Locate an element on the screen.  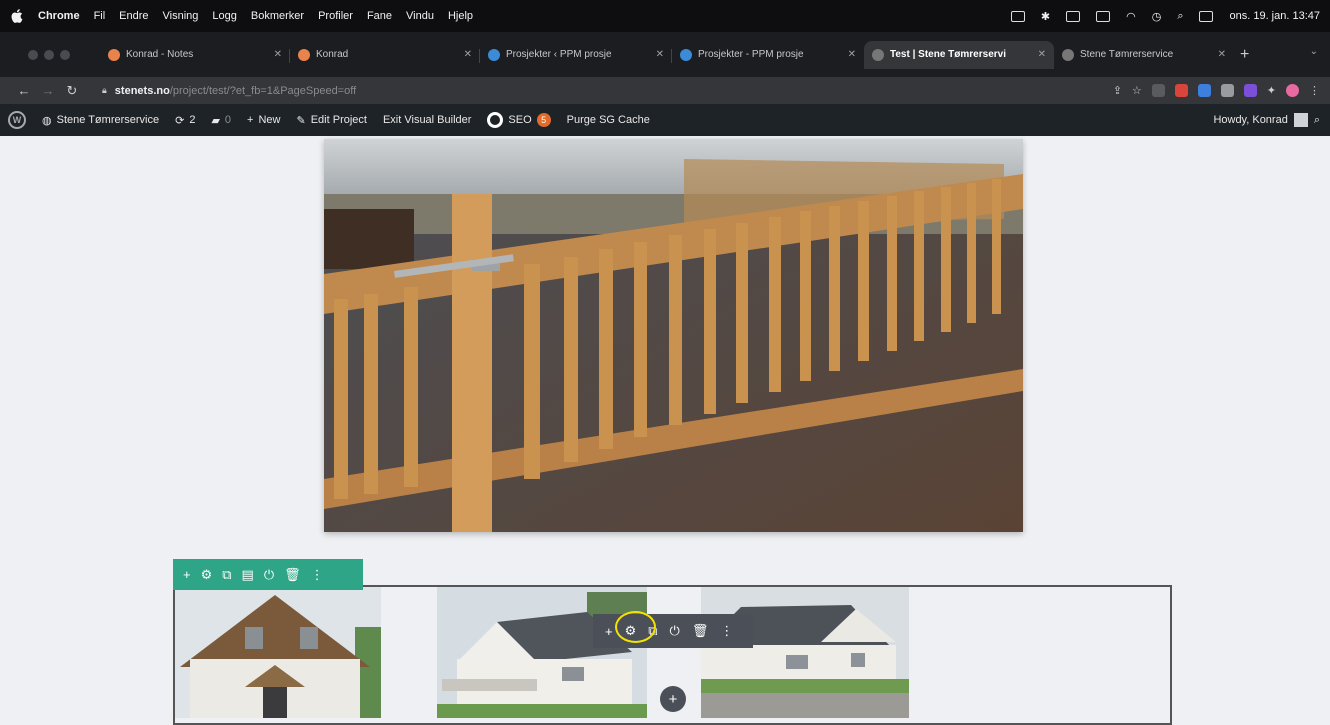
tab-konrad-notes: Konrad - Notes ✕ is located at coordinates (195, 55).